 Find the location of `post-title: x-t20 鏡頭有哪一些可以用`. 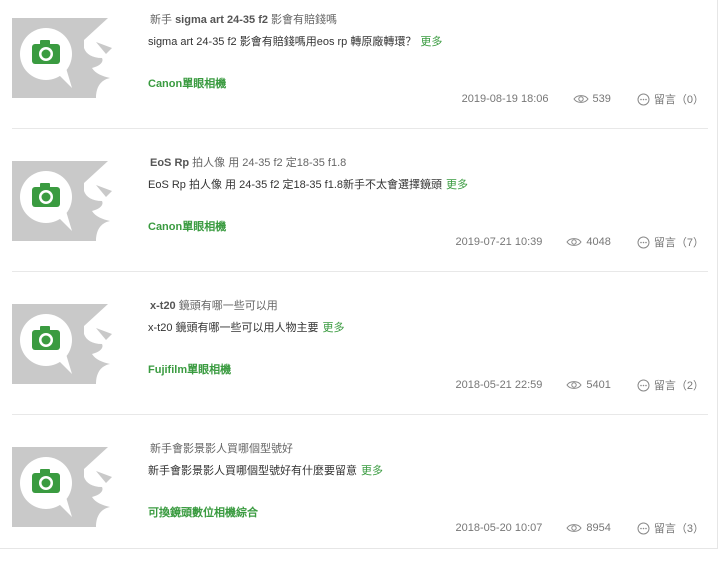

post-title: x-t20 鏡頭有哪一些可以用 is located at coordinates (214, 305).